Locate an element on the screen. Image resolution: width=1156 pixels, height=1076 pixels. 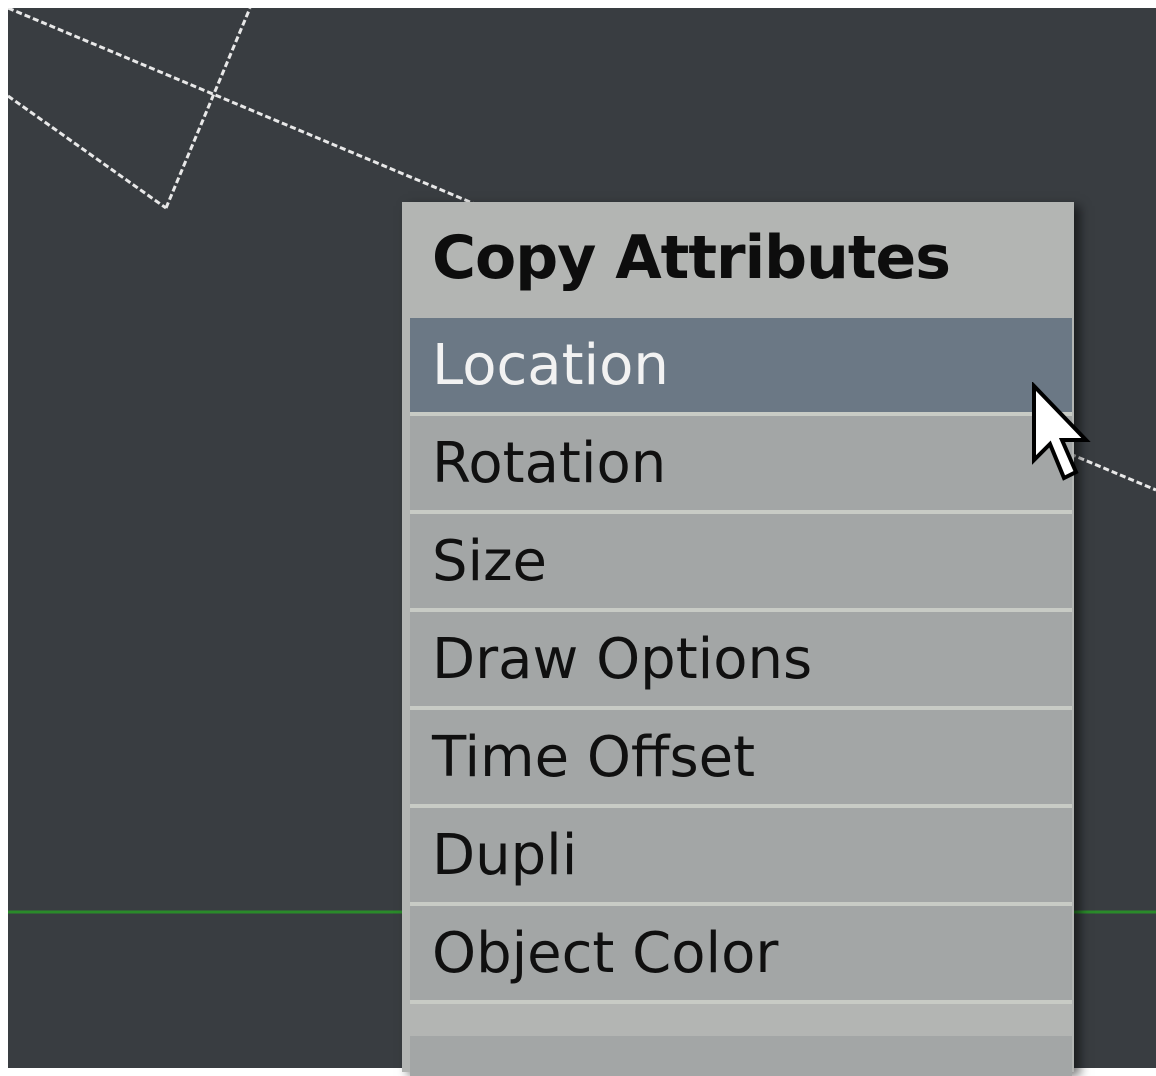
menu-item-next is located at coordinates (741, 1056).